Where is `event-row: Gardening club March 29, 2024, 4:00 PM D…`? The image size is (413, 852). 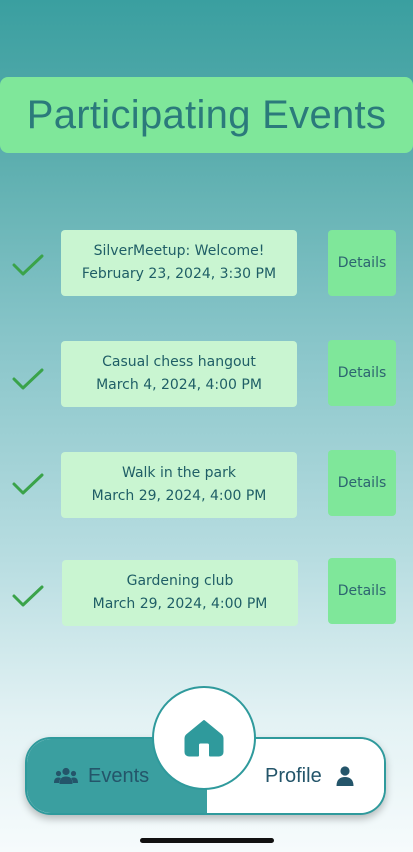
event-row: Gardening club March 29, 2024, 4:00 PM D… is located at coordinates (206, 592).